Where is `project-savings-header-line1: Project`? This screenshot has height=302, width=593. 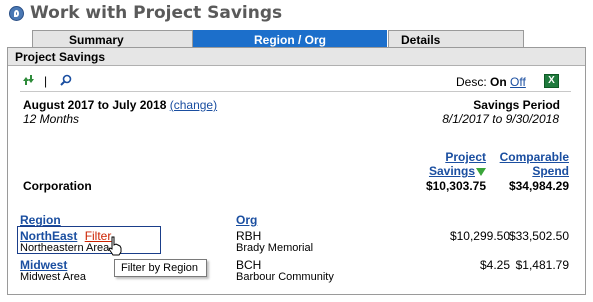
project-savings-header-line1: Project is located at coordinates (457, 157).